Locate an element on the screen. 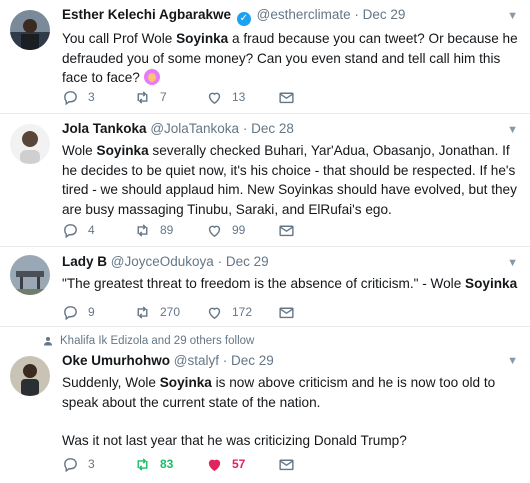  tweet-text-part: You call Prof Wole is located at coordinates (119, 38).